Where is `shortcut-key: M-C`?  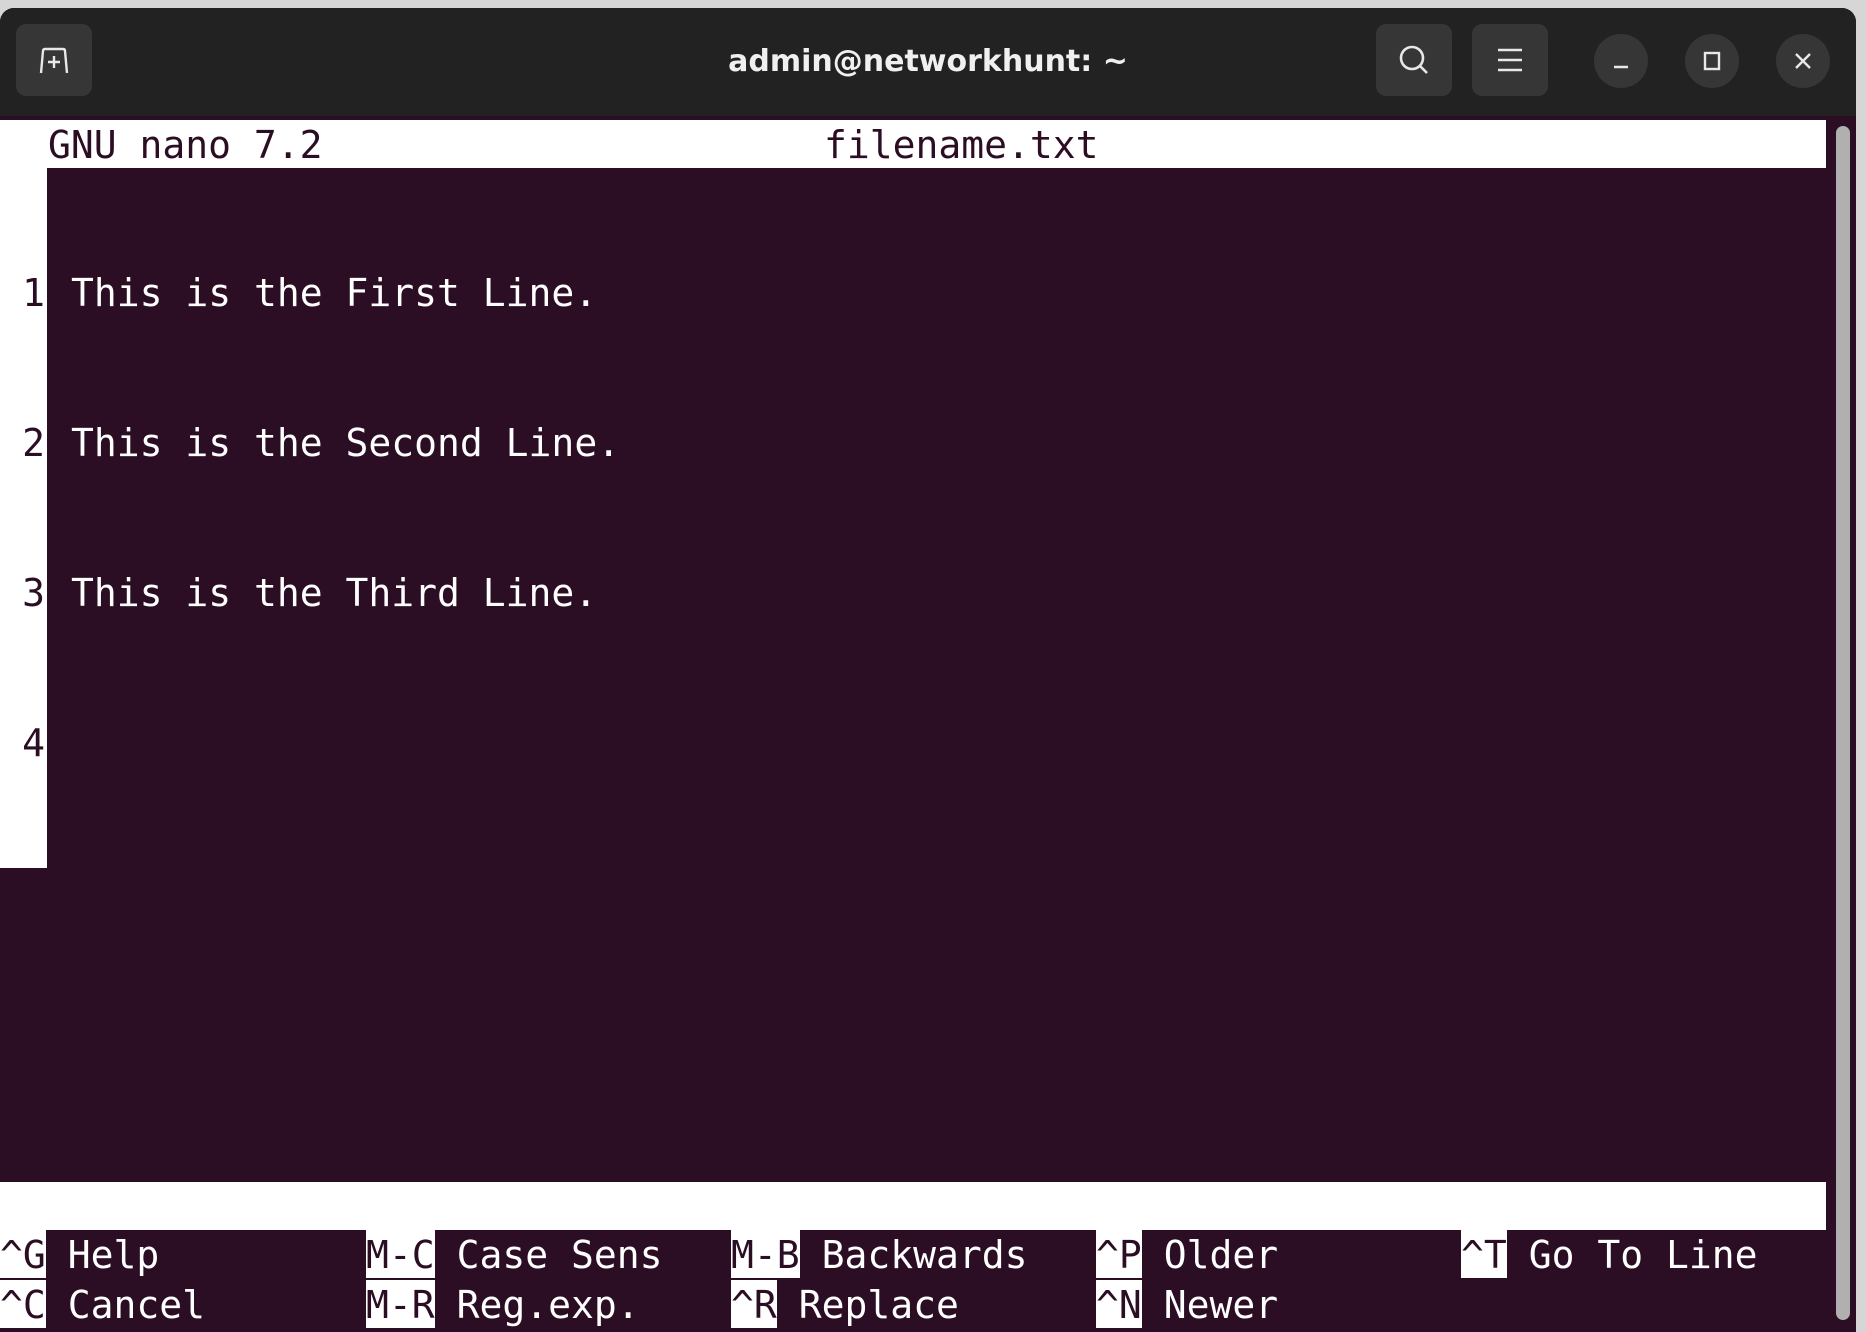 shortcut-key: M-C is located at coordinates (400, 1254).